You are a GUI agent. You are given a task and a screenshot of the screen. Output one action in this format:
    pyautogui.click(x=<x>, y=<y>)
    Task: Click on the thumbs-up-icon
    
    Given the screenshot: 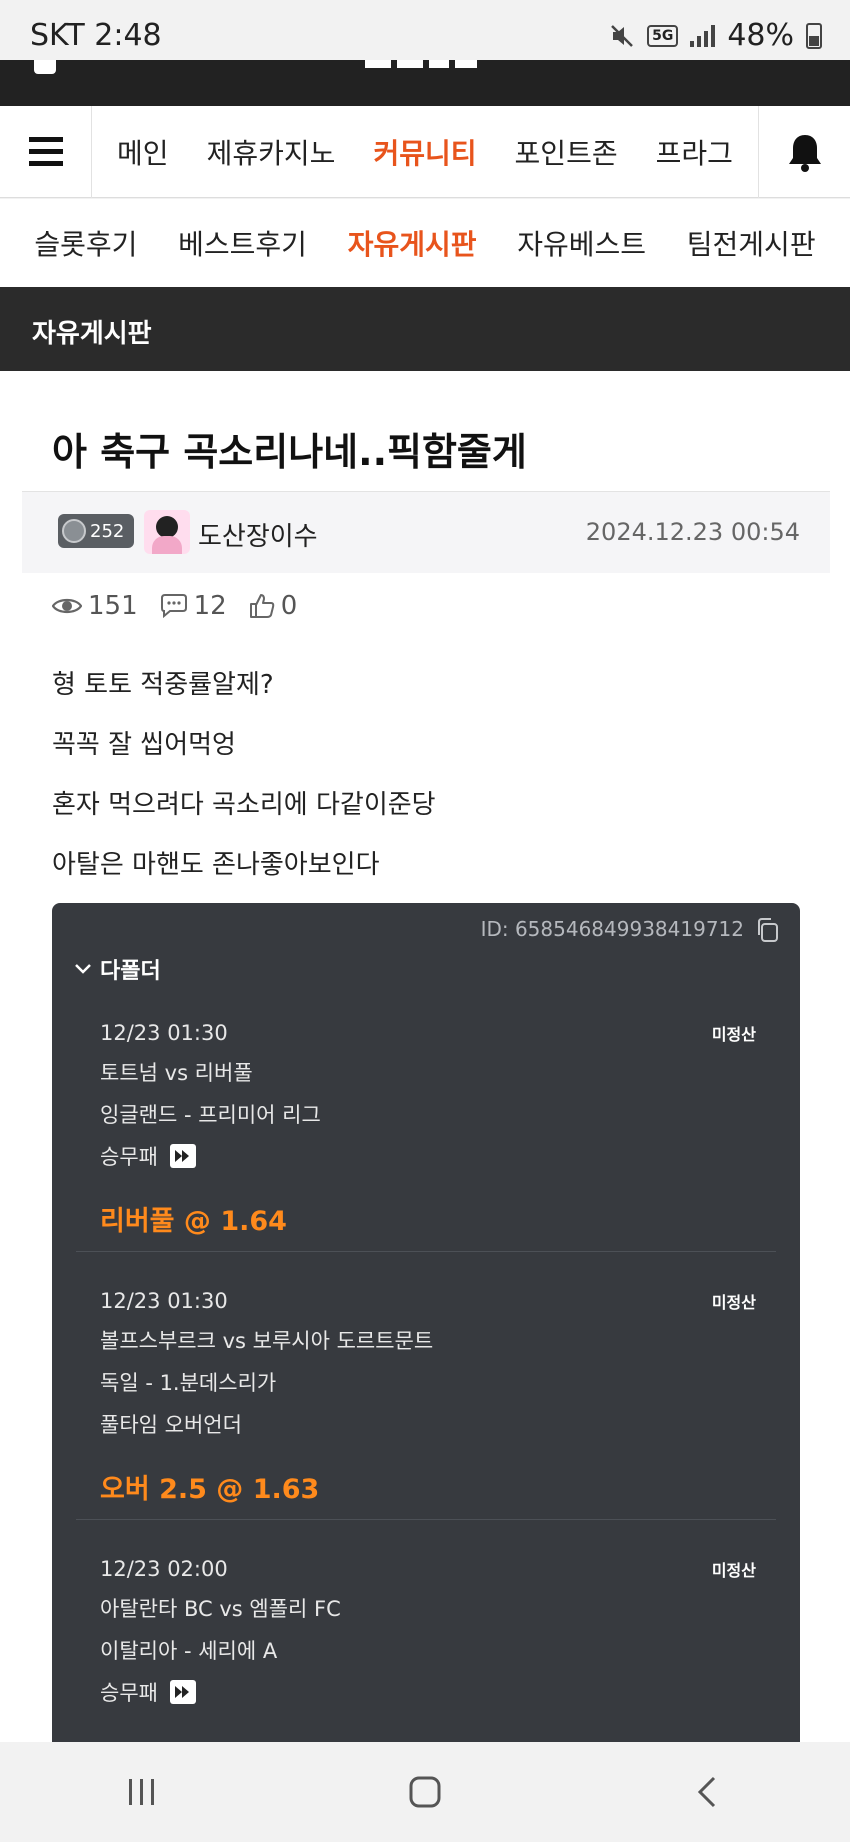 What is the action you would take?
    pyautogui.click(x=262, y=606)
    